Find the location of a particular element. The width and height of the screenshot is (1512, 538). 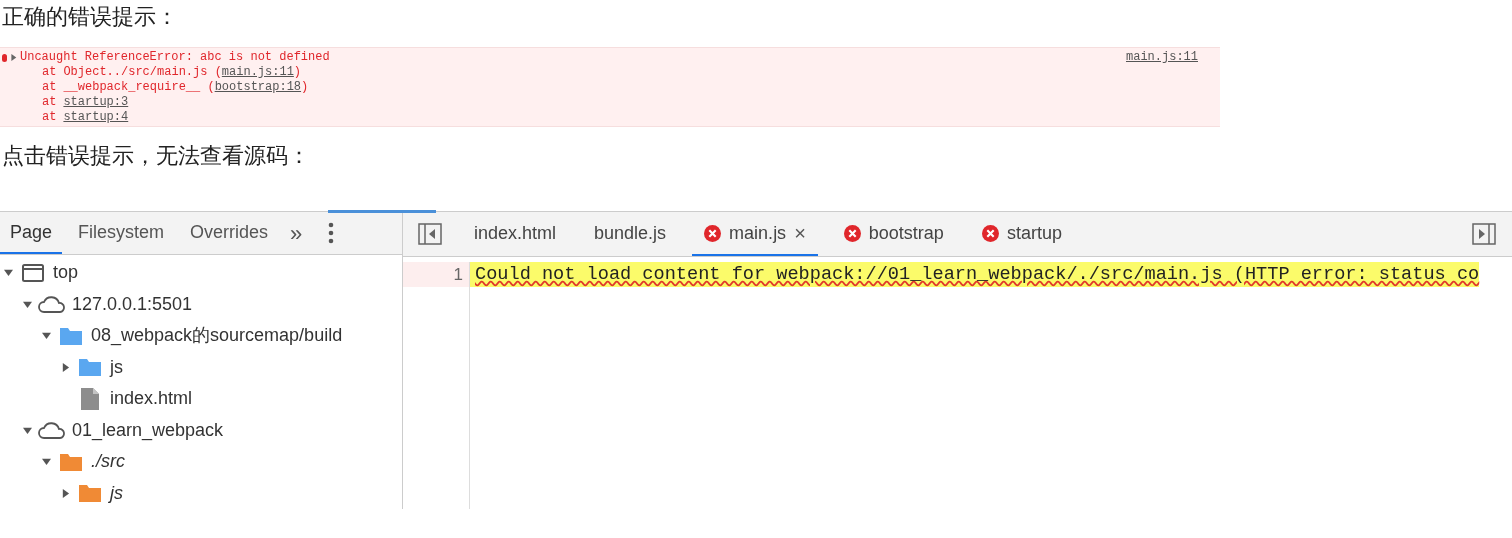

close-tab-button: × is located at coordinates (800, 233).